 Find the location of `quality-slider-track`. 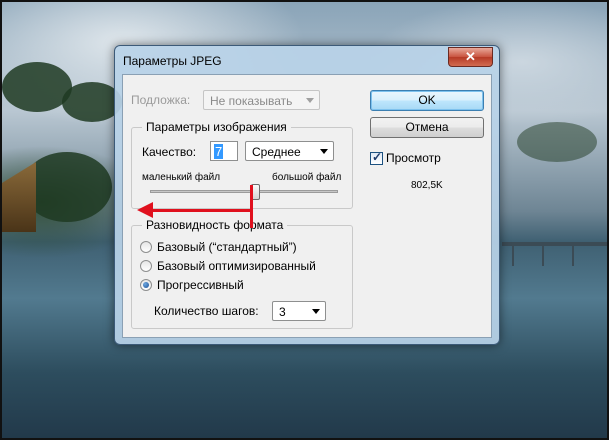

quality-slider-track is located at coordinates (244, 191).